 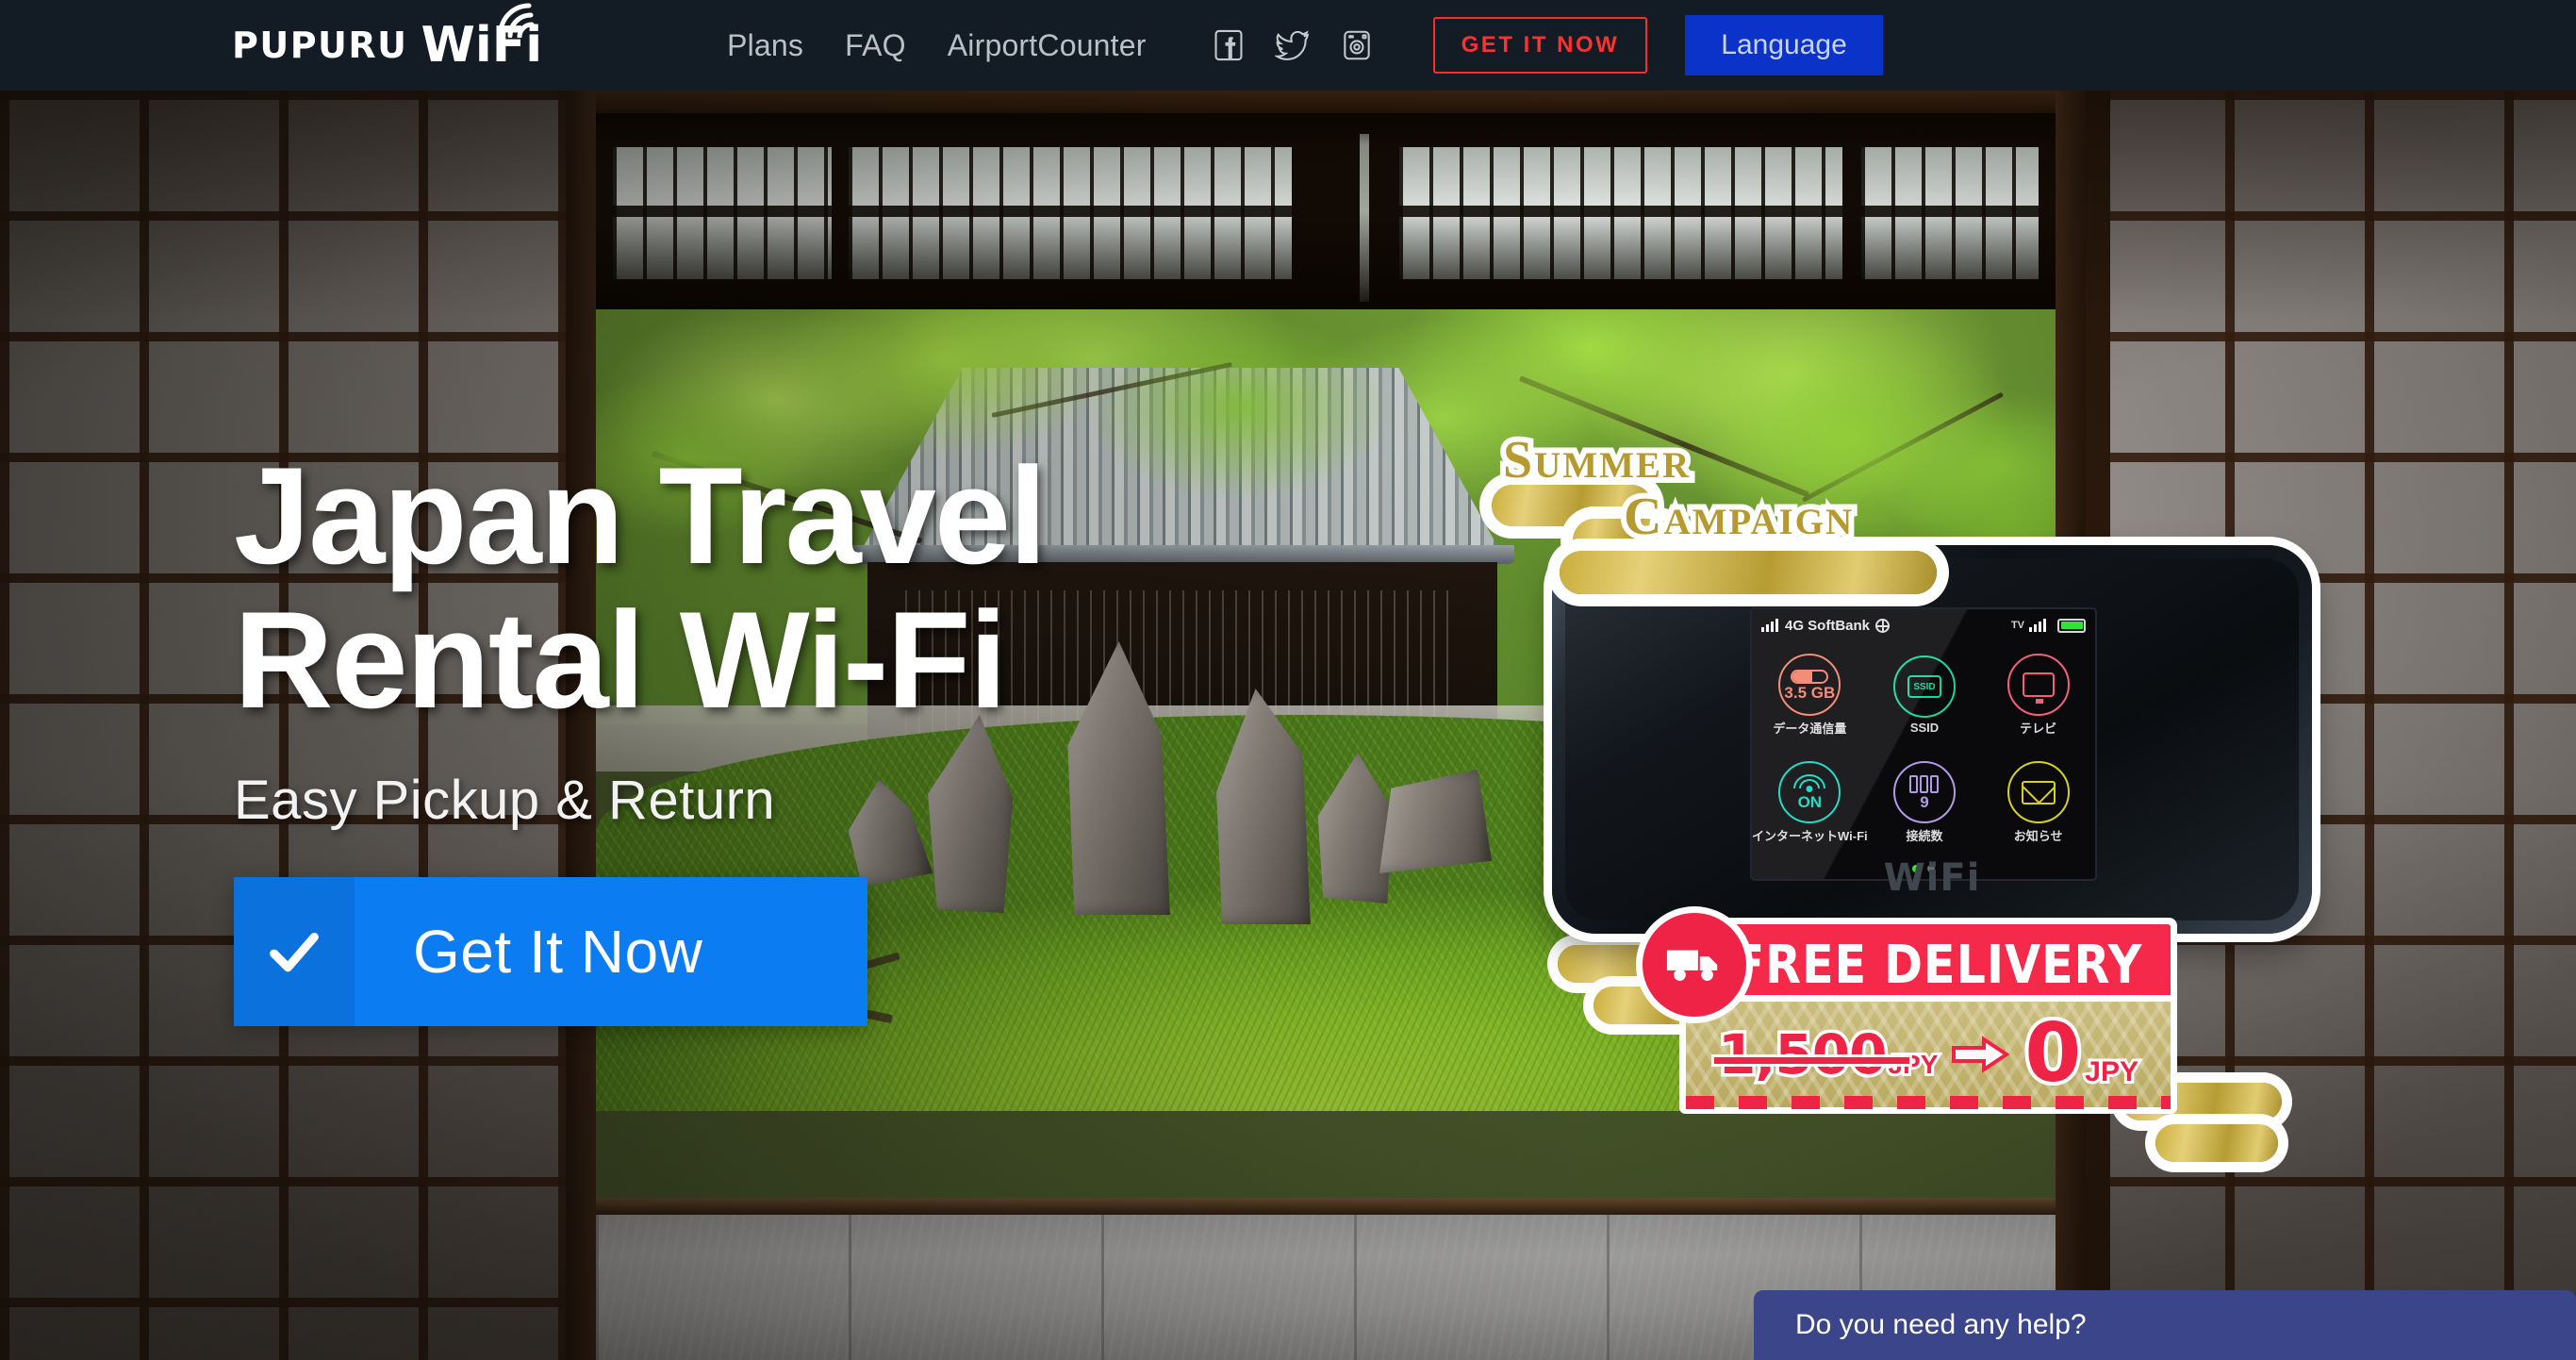 I want to click on top-navigation-bar: PuPuRu WiFi Plans FAQ AirportCounter, so click(x=1288, y=45).